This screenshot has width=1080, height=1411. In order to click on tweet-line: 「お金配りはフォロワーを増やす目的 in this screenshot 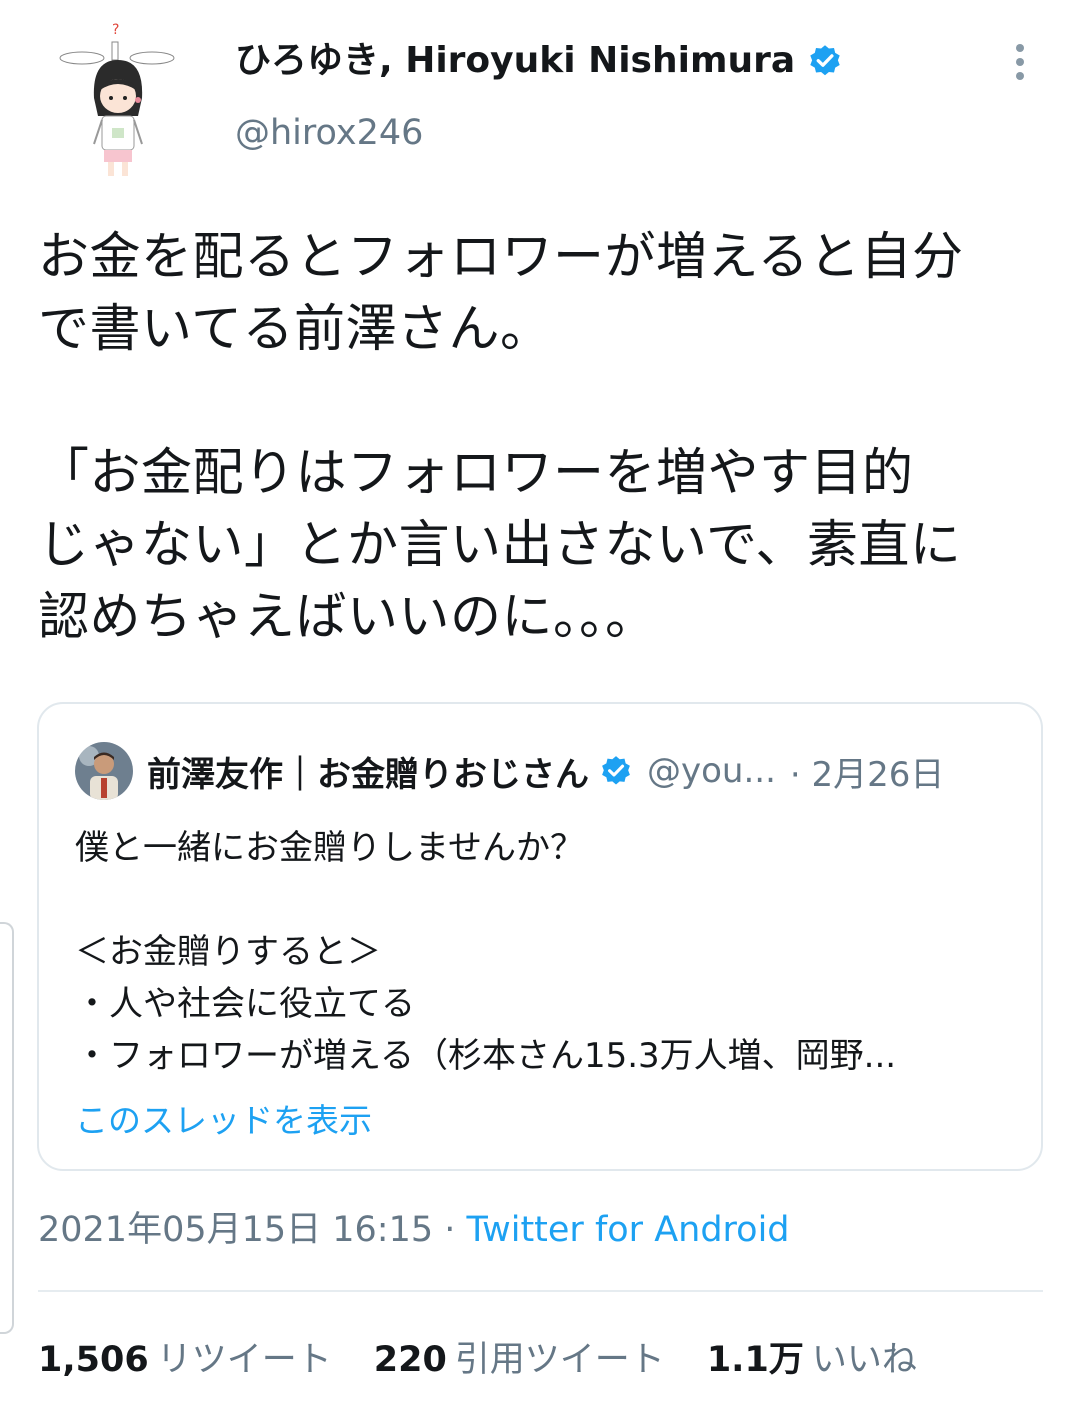, I will do `click(476, 473)`.